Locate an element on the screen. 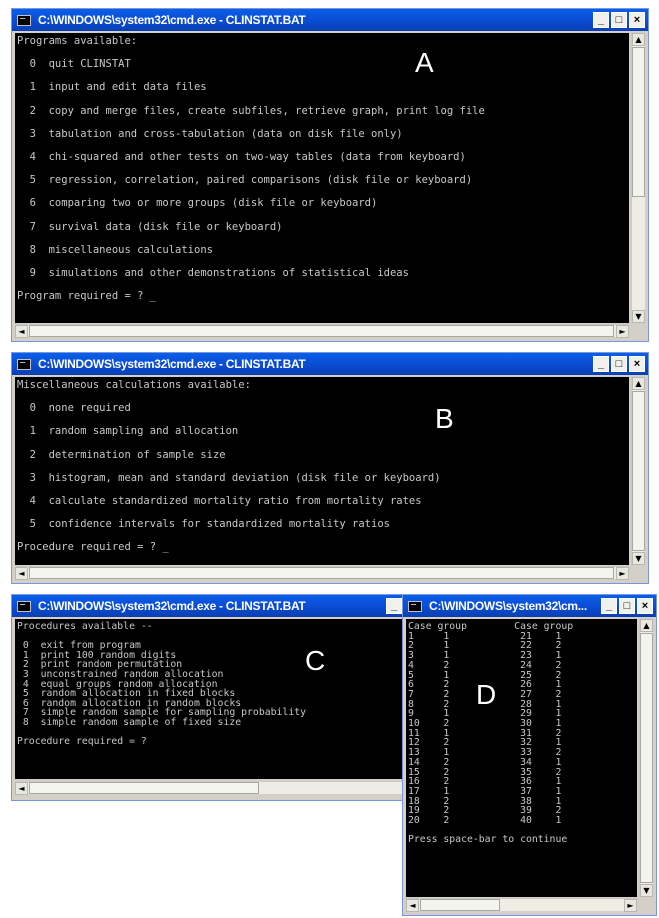  console-line: Program required = ? _ is located at coordinates (87, 296).